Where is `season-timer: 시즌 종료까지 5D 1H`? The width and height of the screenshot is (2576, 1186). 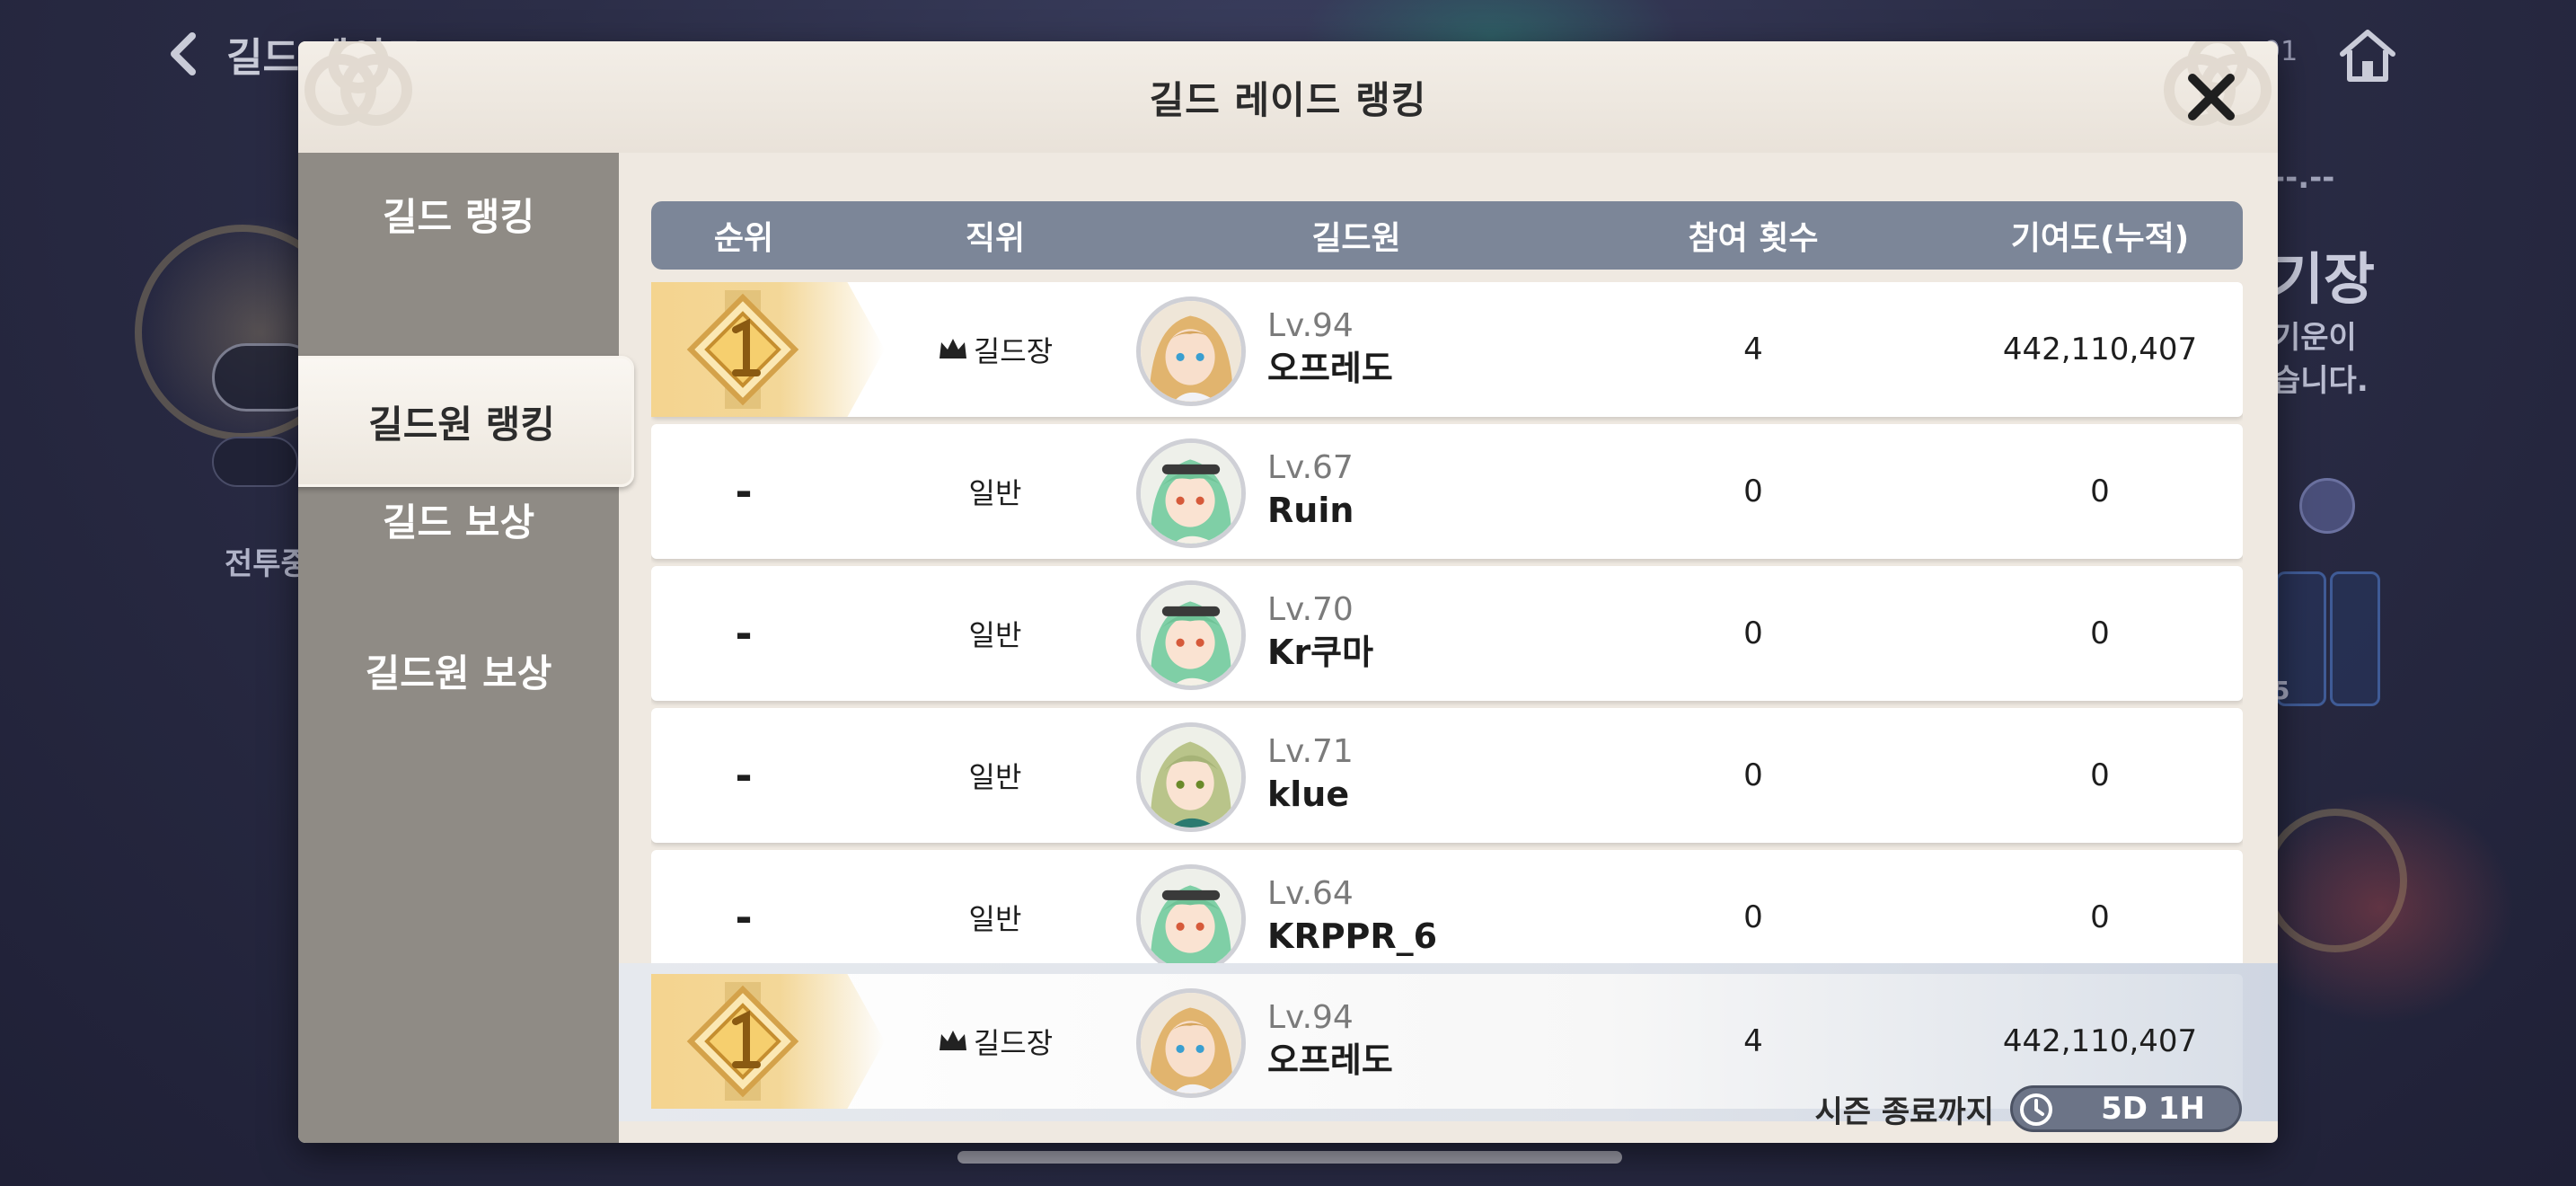
season-timer: 시즌 종료까지 5D 1H is located at coordinates (2028, 1109).